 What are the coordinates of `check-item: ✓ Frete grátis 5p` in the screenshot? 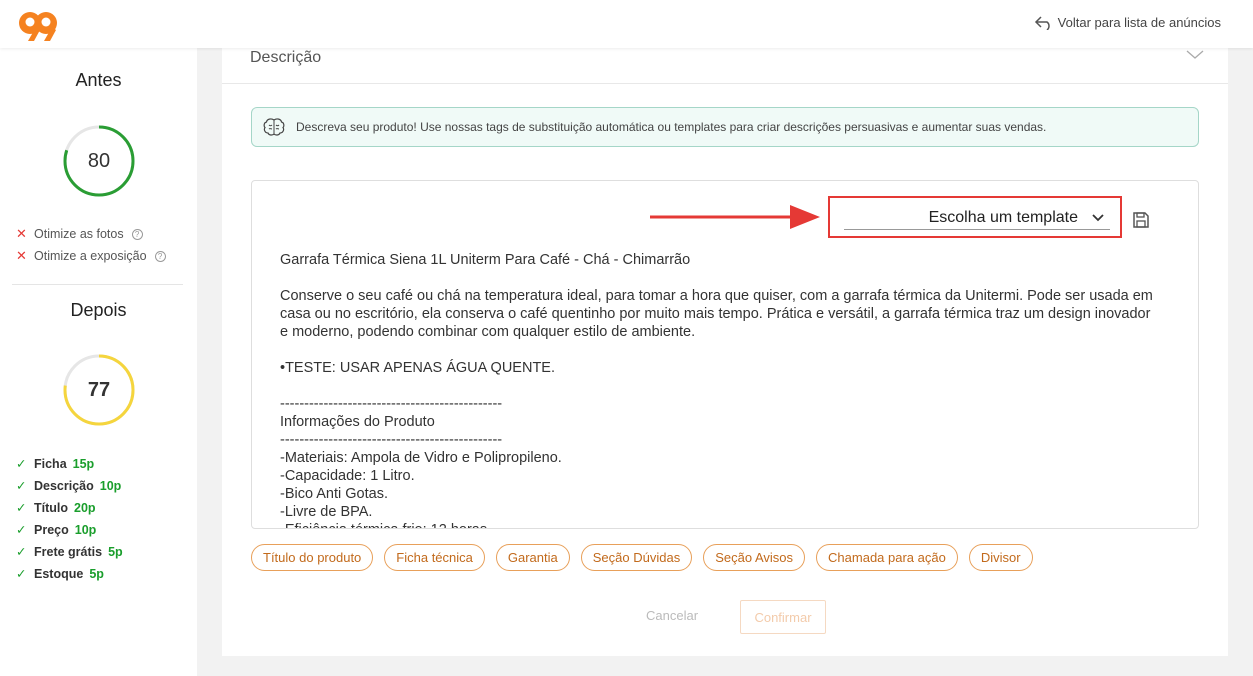 It's located at (69, 552).